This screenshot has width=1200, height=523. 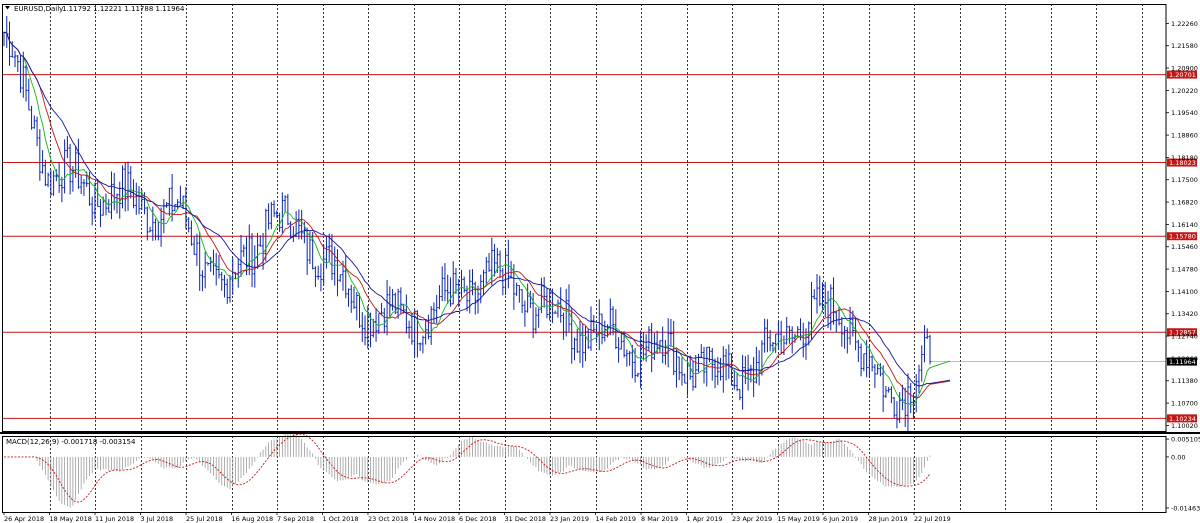 What do you see at coordinates (1184, 69) in the screenshot?
I see `price-tick-label: 1.20900` at bounding box center [1184, 69].